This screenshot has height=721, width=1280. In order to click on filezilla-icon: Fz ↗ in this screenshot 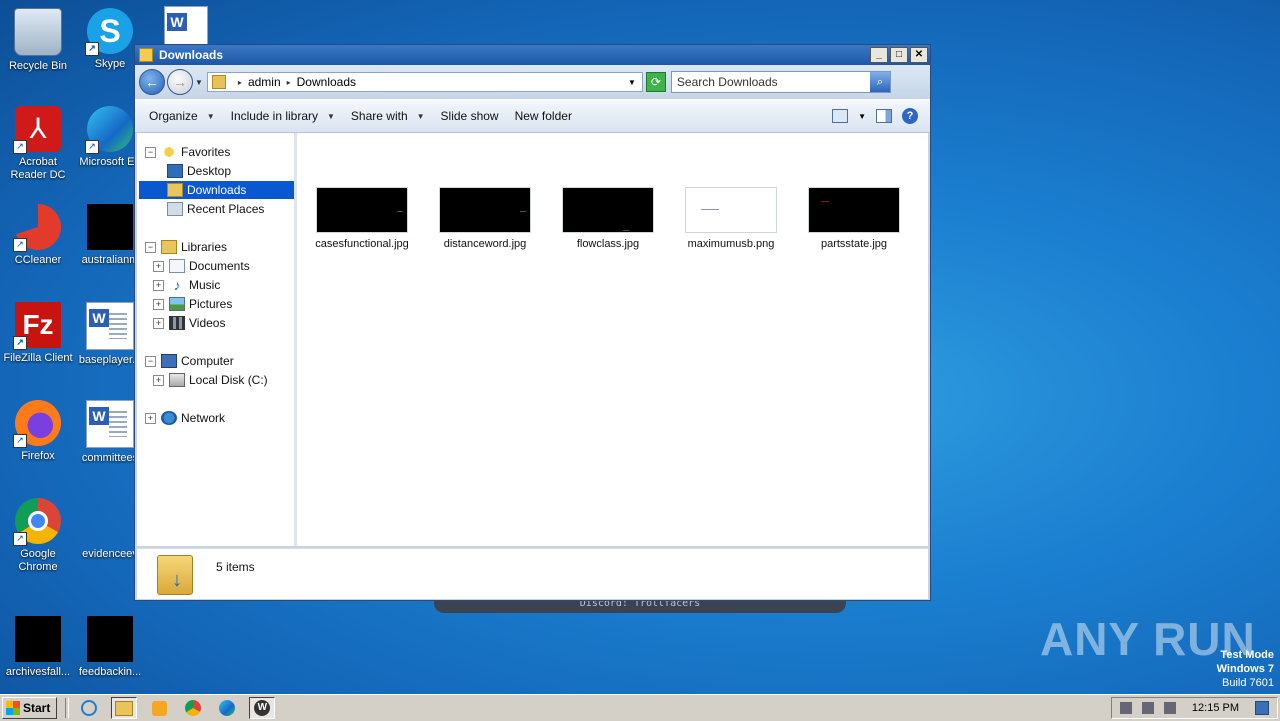, I will do `click(37, 326)`.